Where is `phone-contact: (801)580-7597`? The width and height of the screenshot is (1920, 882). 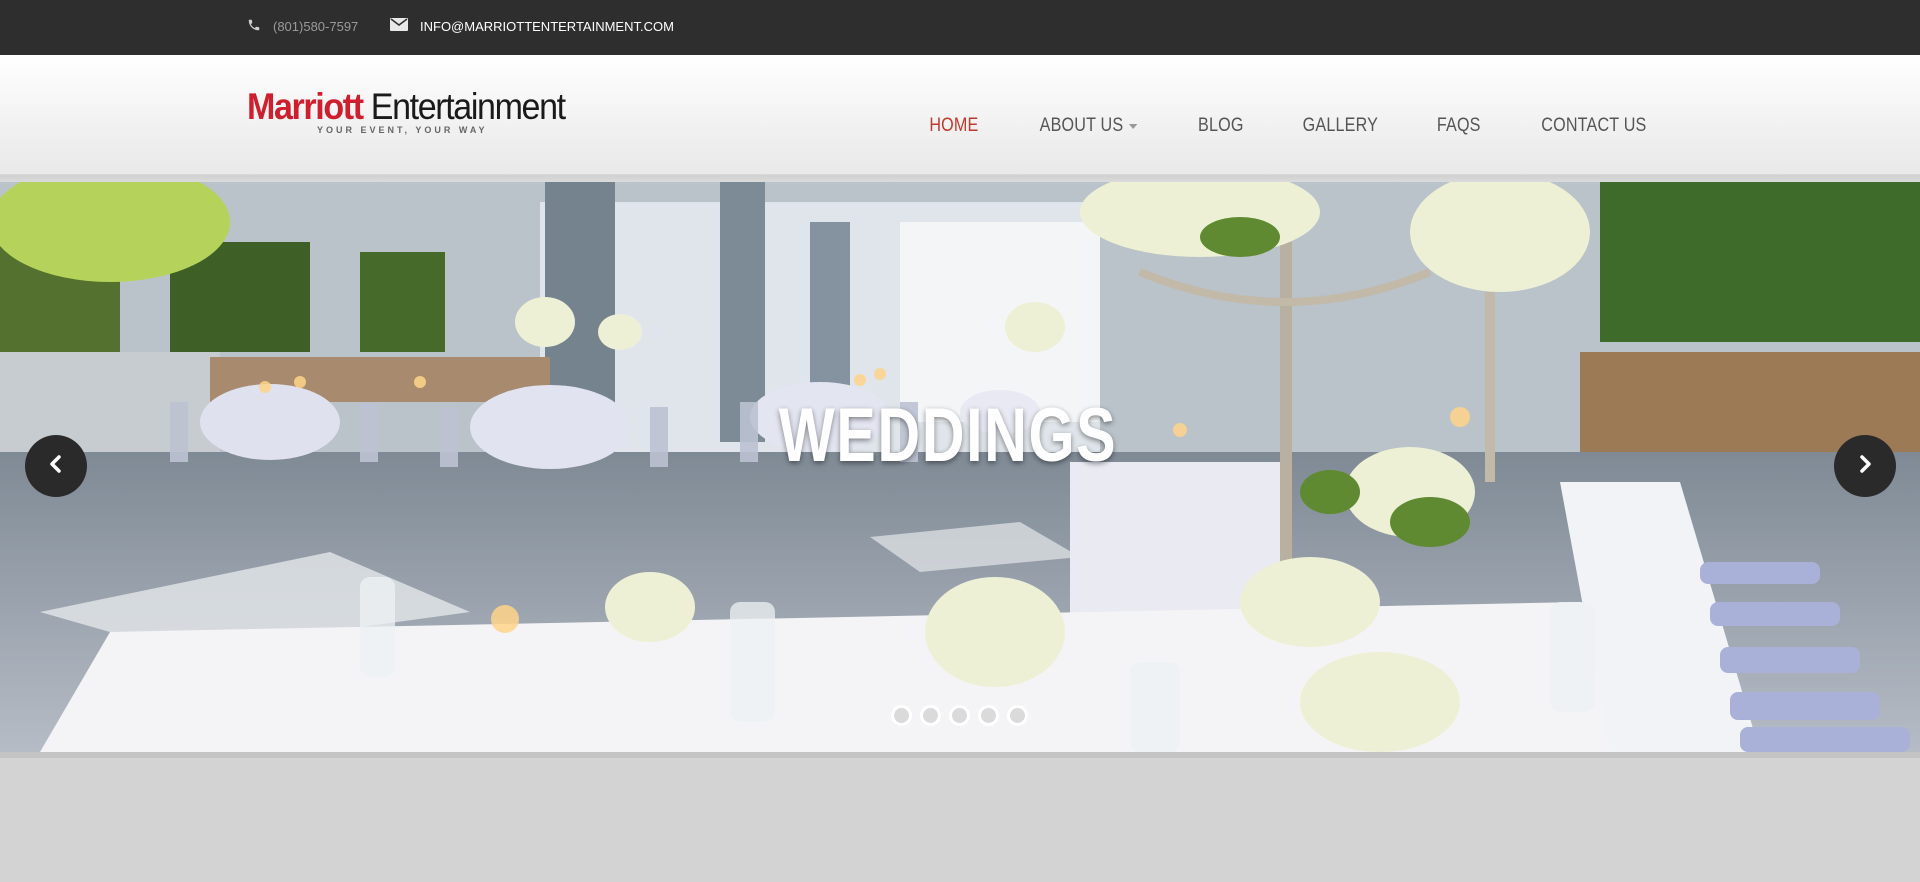
phone-contact: (801)580-7597 is located at coordinates (302, 26).